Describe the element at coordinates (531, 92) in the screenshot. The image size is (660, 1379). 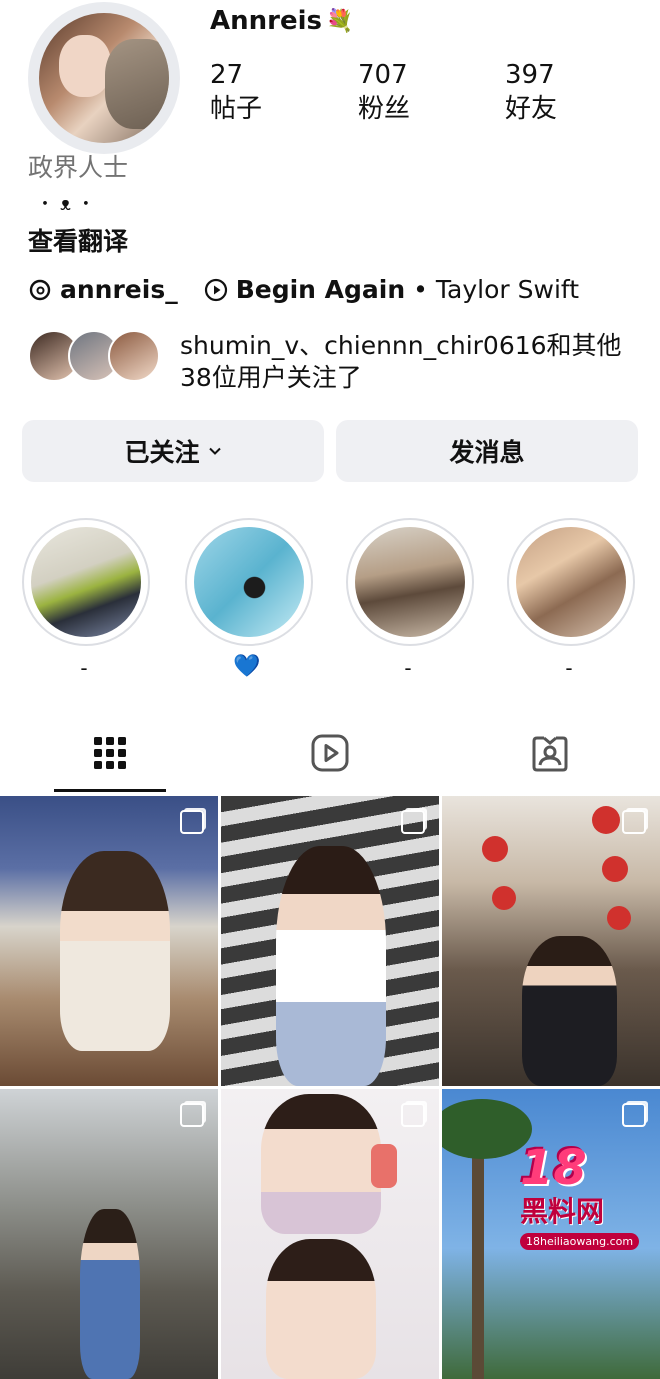
I see `friends-stat: 397 好友` at that location.